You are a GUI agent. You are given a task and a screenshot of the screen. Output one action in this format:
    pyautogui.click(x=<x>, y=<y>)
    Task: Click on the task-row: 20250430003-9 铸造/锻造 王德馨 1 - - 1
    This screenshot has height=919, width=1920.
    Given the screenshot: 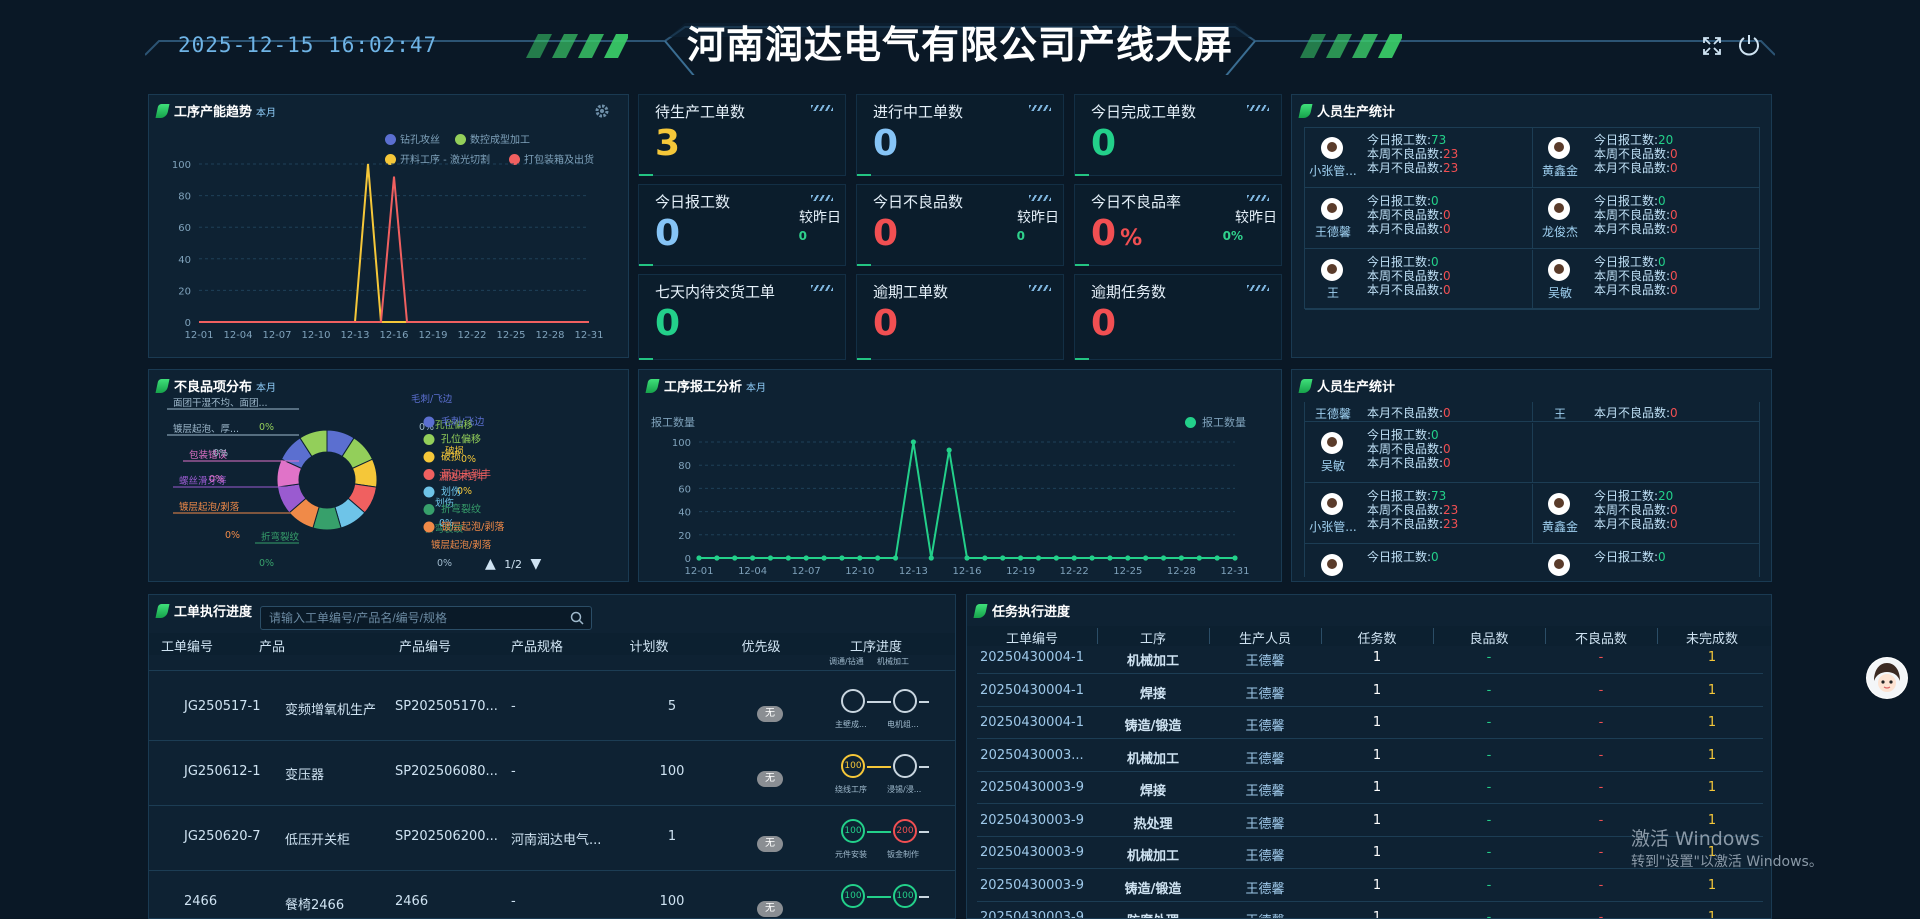 What is the action you would take?
    pyautogui.click(x=1369, y=886)
    